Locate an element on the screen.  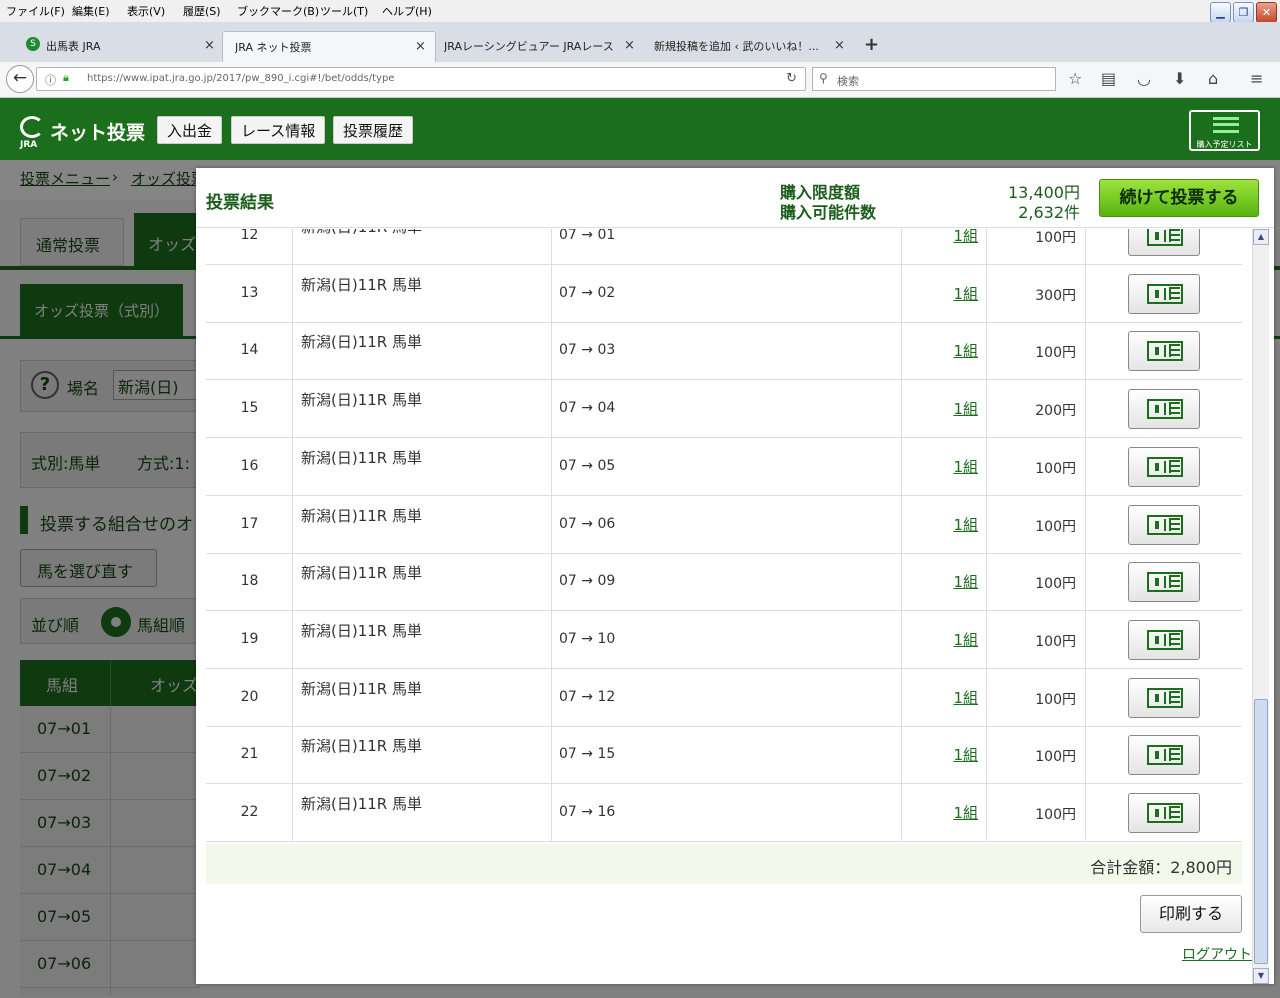
bookmark-star-icon: ☆ is located at coordinates (1075, 78).